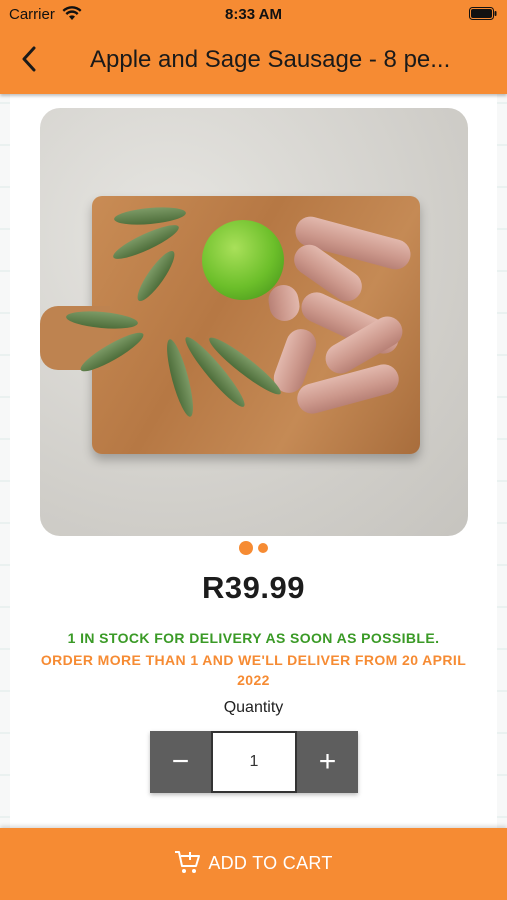  What do you see at coordinates (188, 862) in the screenshot?
I see `cart-plus-icon` at bounding box center [188, 862].